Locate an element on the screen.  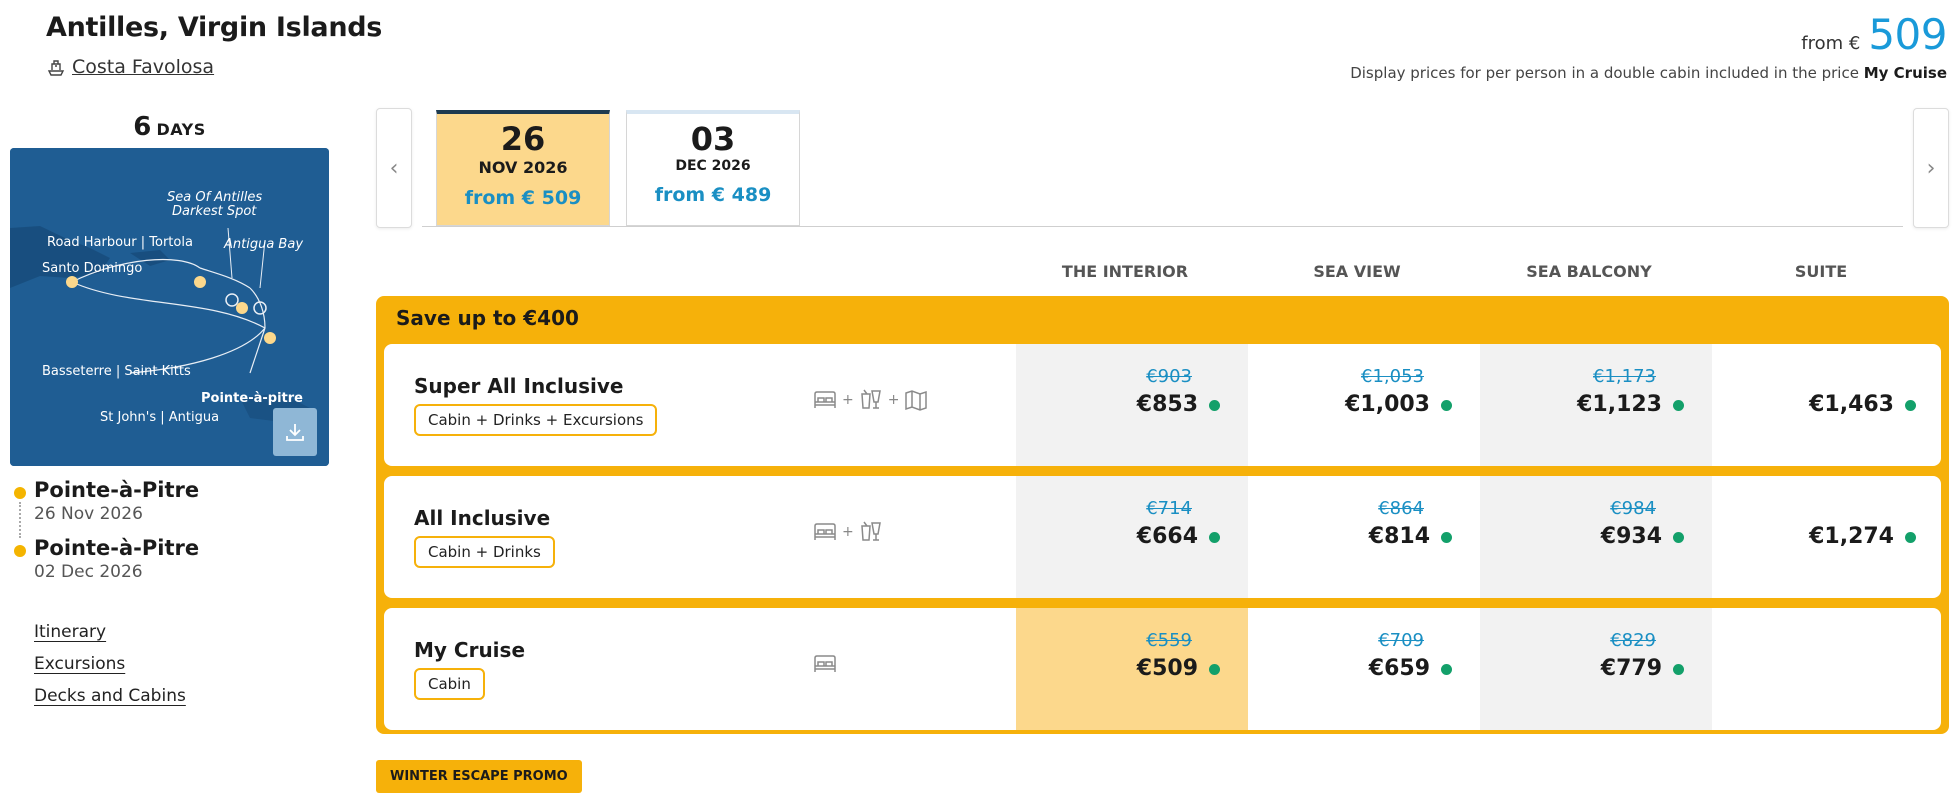
date-tab-nov-26: 26 NOV 2026 from € 509 is located at coordinates (523, 168).